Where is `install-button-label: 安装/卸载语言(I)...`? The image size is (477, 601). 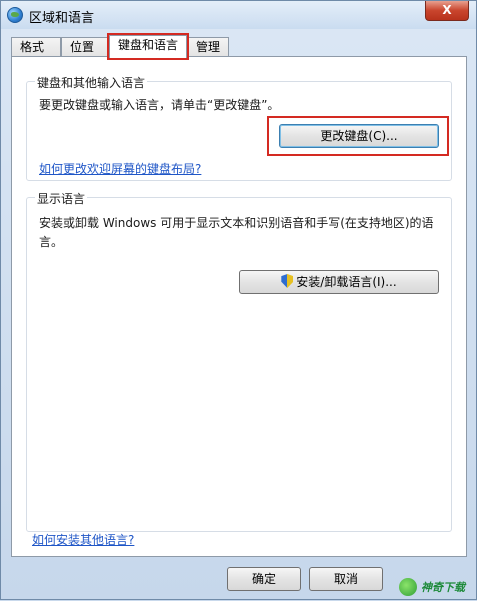
install-button-label: 安装/卸载语言(I)... is located at coordinates (346, 282).